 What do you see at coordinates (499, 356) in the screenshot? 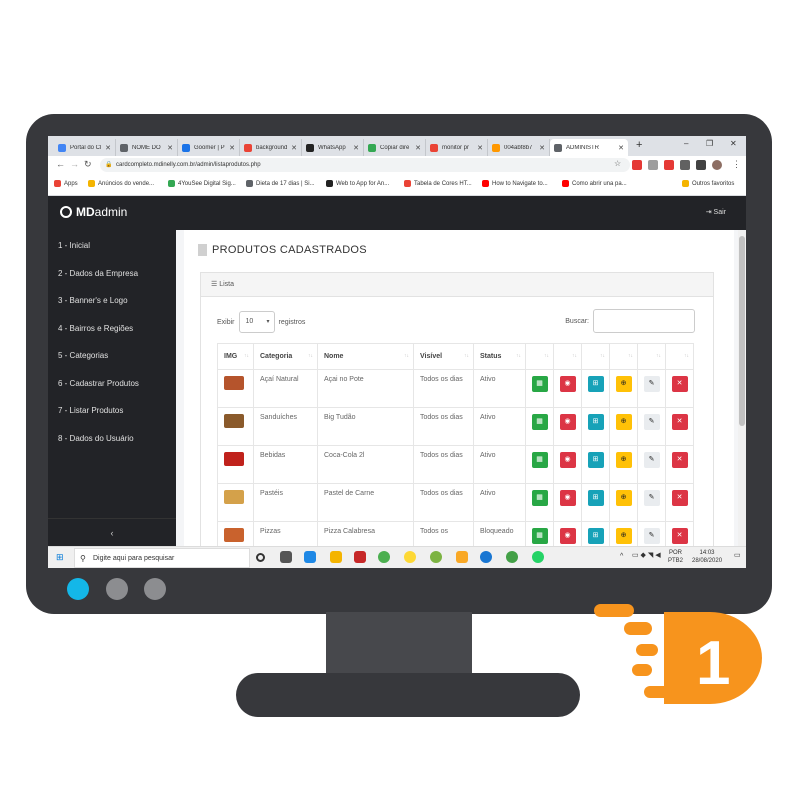
I see `column-header: Status ↑↓` at bounding box center [499, 356].